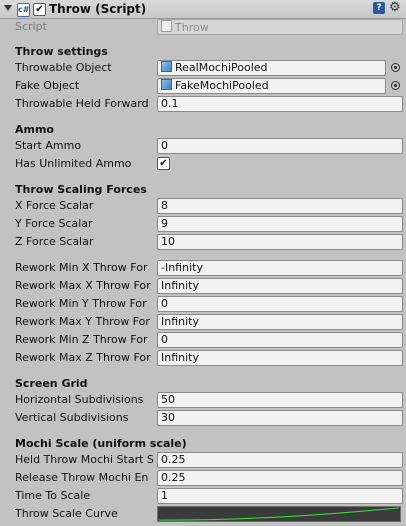 This screenshot has width=406, height=526. What do you see at coordinates (34, 129) in the screenshot?
I see `section-ammo: Ammo` at bounding box center [34, 129].